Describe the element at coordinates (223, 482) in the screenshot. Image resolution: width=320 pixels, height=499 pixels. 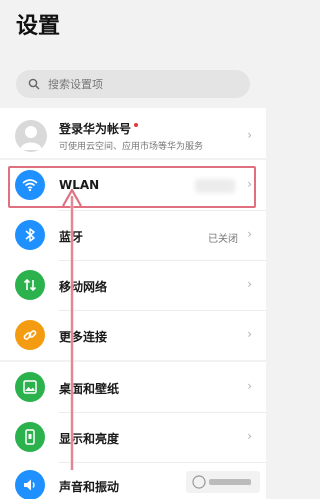
I see `watermark-logo` at that location.